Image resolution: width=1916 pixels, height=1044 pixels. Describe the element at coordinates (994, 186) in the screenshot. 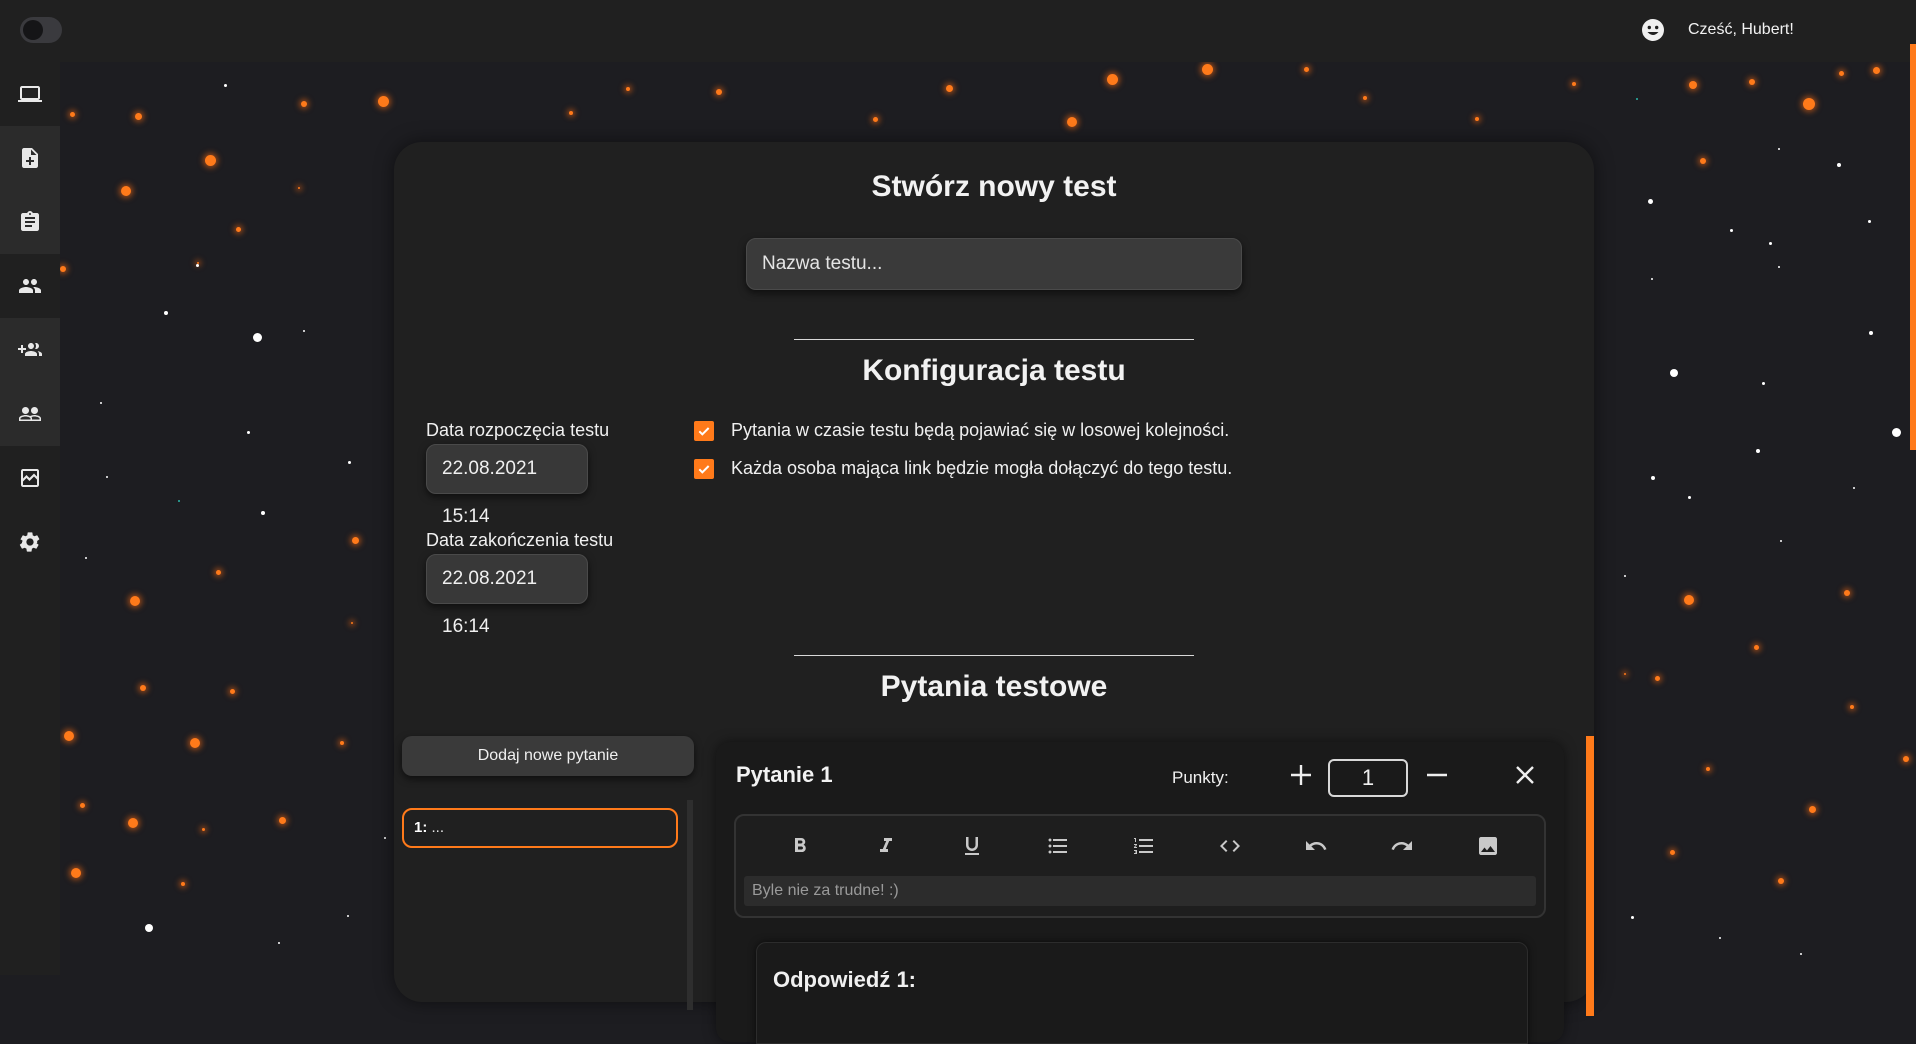

I see `page-title: Stwórz nowy test` at that location.